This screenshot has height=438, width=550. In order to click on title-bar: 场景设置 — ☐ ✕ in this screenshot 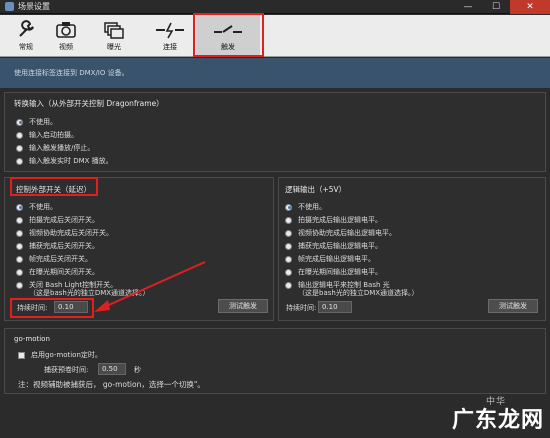, I will do `click(275, 7)`.